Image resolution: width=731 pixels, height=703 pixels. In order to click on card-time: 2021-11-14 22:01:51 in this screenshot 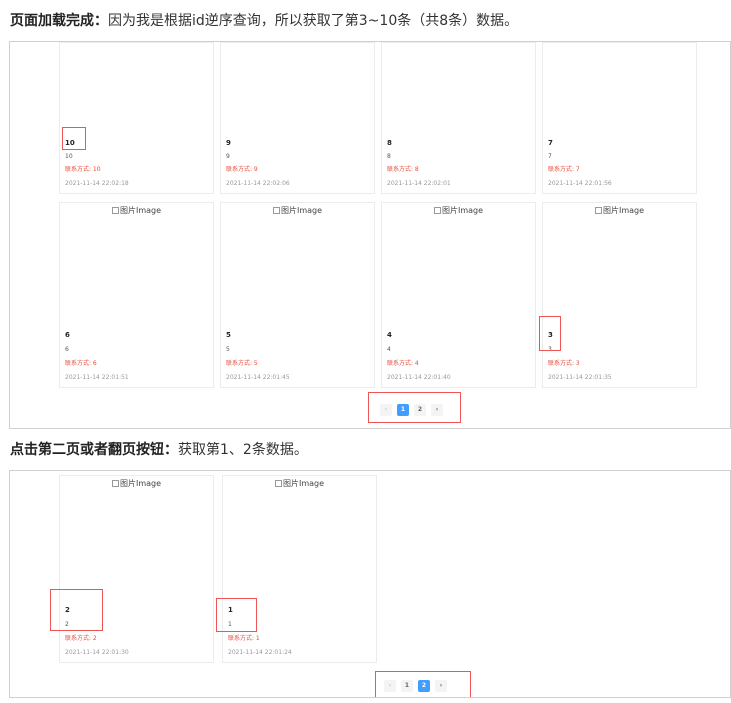, I will do `click(97, 377)`.